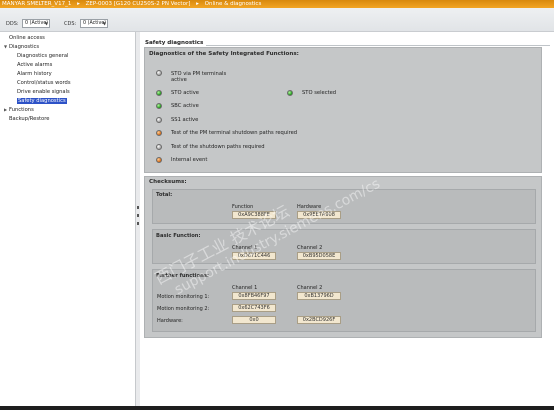 The height and width of the screenshot is (410, 554). Describe the element at coordinates (70, 24) in the screenshot. I see `cds-label: CDS:` at that location.